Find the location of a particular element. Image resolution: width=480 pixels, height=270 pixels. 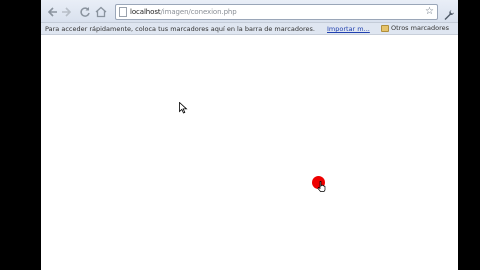

wrench-icon is located at coordinates (449, 13).